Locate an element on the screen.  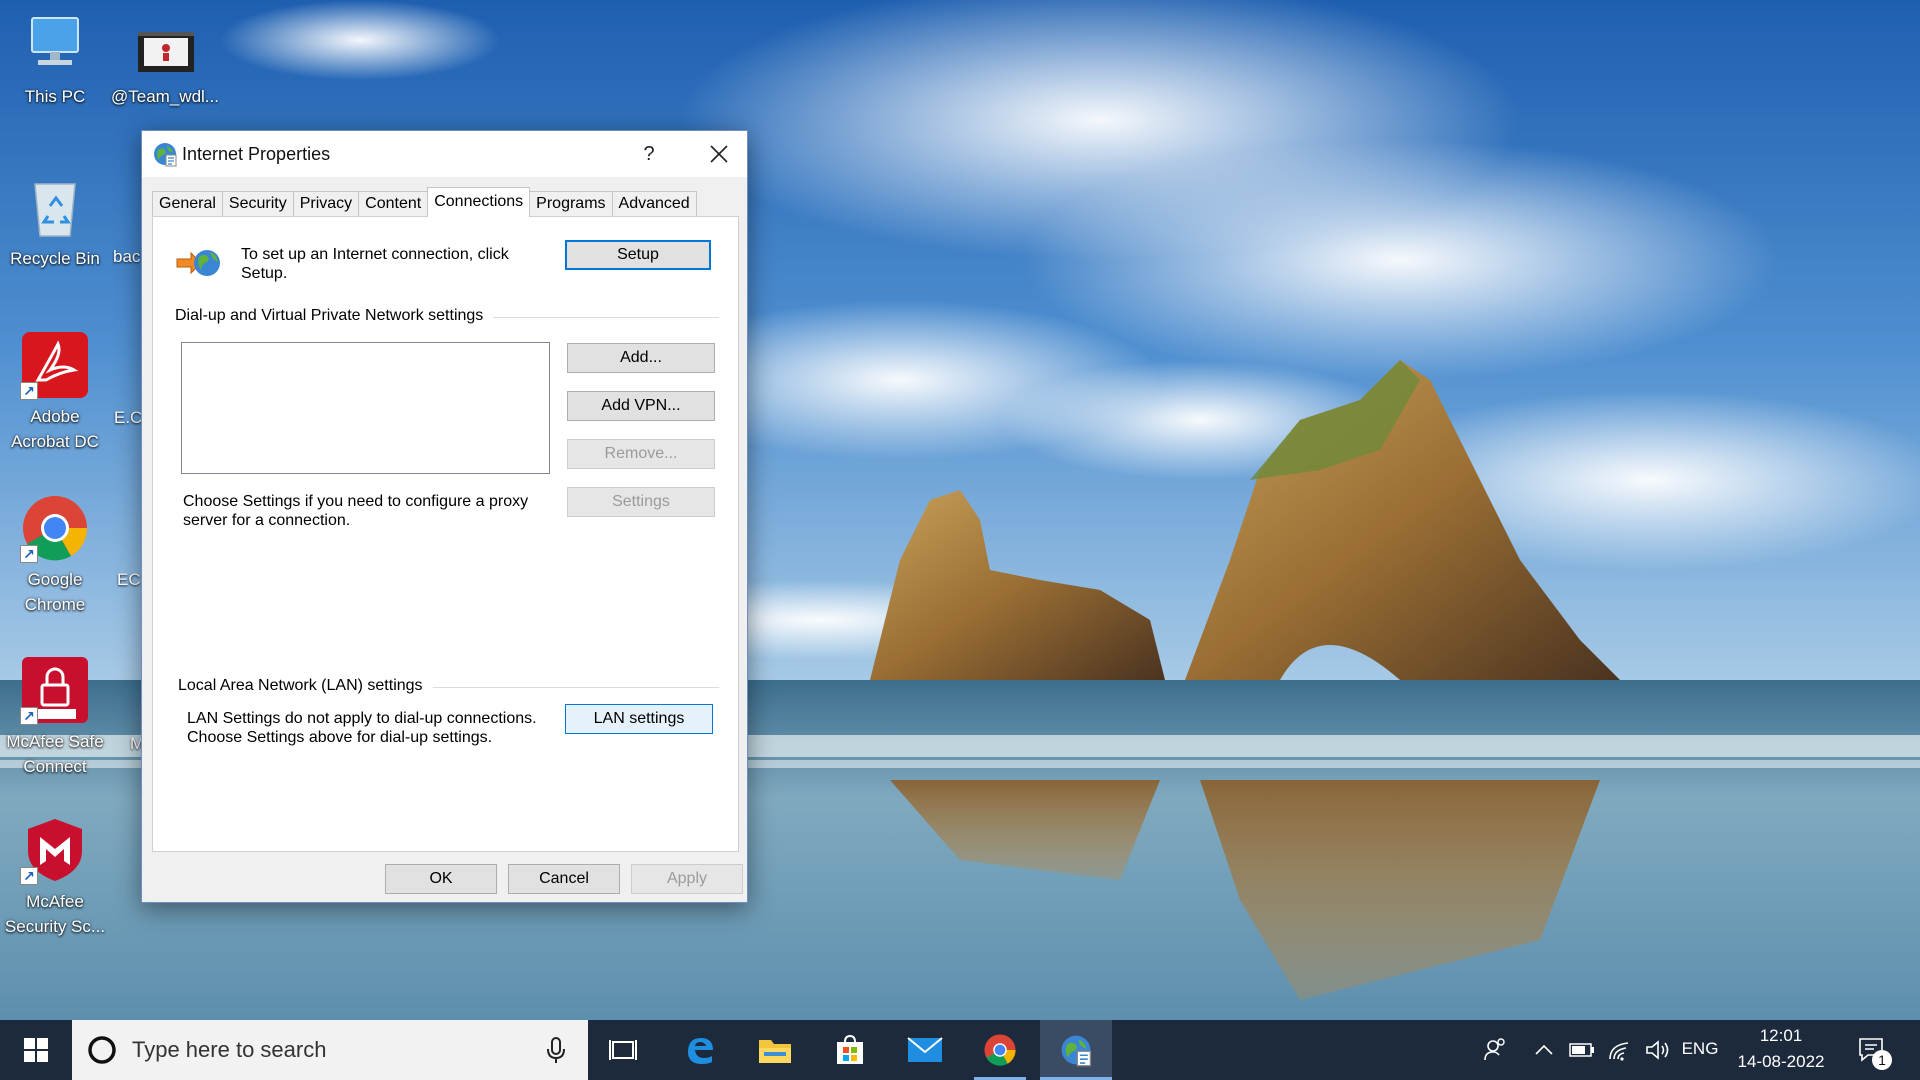
lan-settings-button: LAN settings is located at coordinates (639, 719).